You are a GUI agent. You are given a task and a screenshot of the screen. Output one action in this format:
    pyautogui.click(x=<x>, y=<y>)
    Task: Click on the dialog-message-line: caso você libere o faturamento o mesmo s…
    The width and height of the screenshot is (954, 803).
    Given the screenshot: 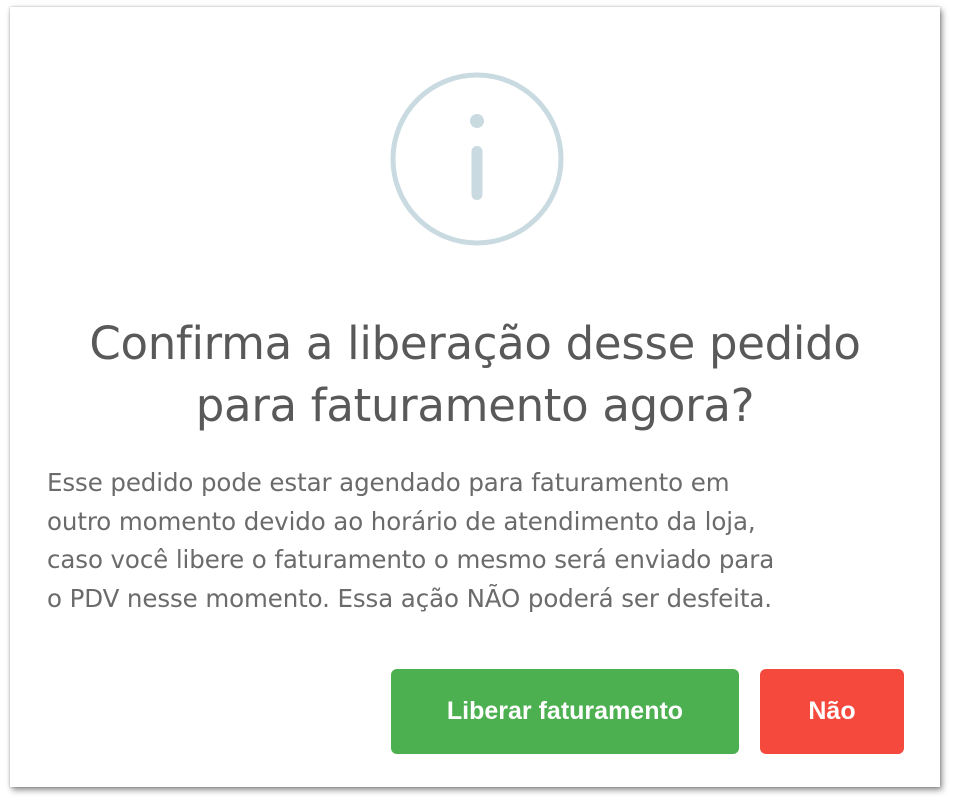 What is the action you would take?
    pyautogui.click(x=411, y=559)
    